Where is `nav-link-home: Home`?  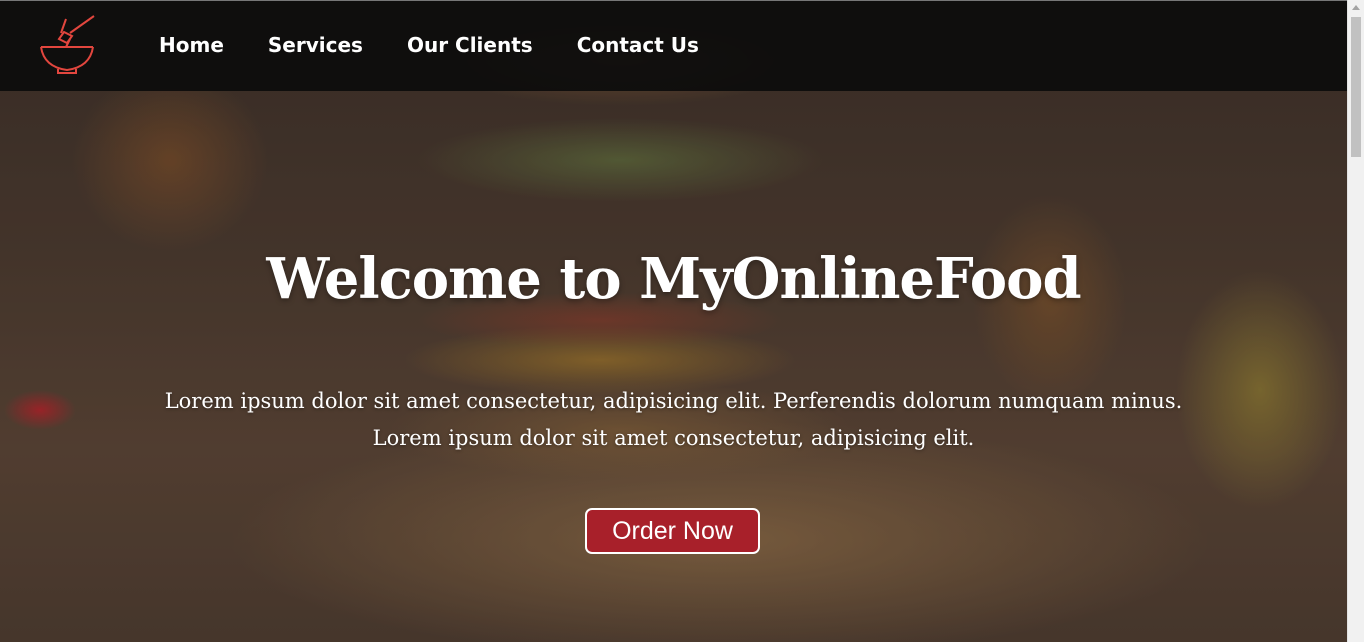 nav-link-home: Home is located at coordinates (191, 45).